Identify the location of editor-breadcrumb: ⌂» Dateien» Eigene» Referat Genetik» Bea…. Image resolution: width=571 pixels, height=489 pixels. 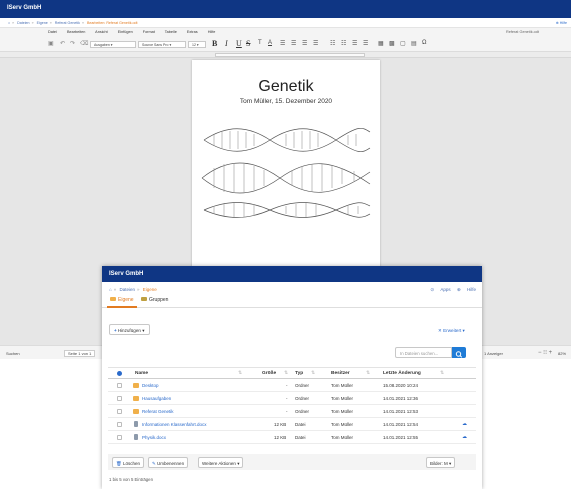
(285, 23).